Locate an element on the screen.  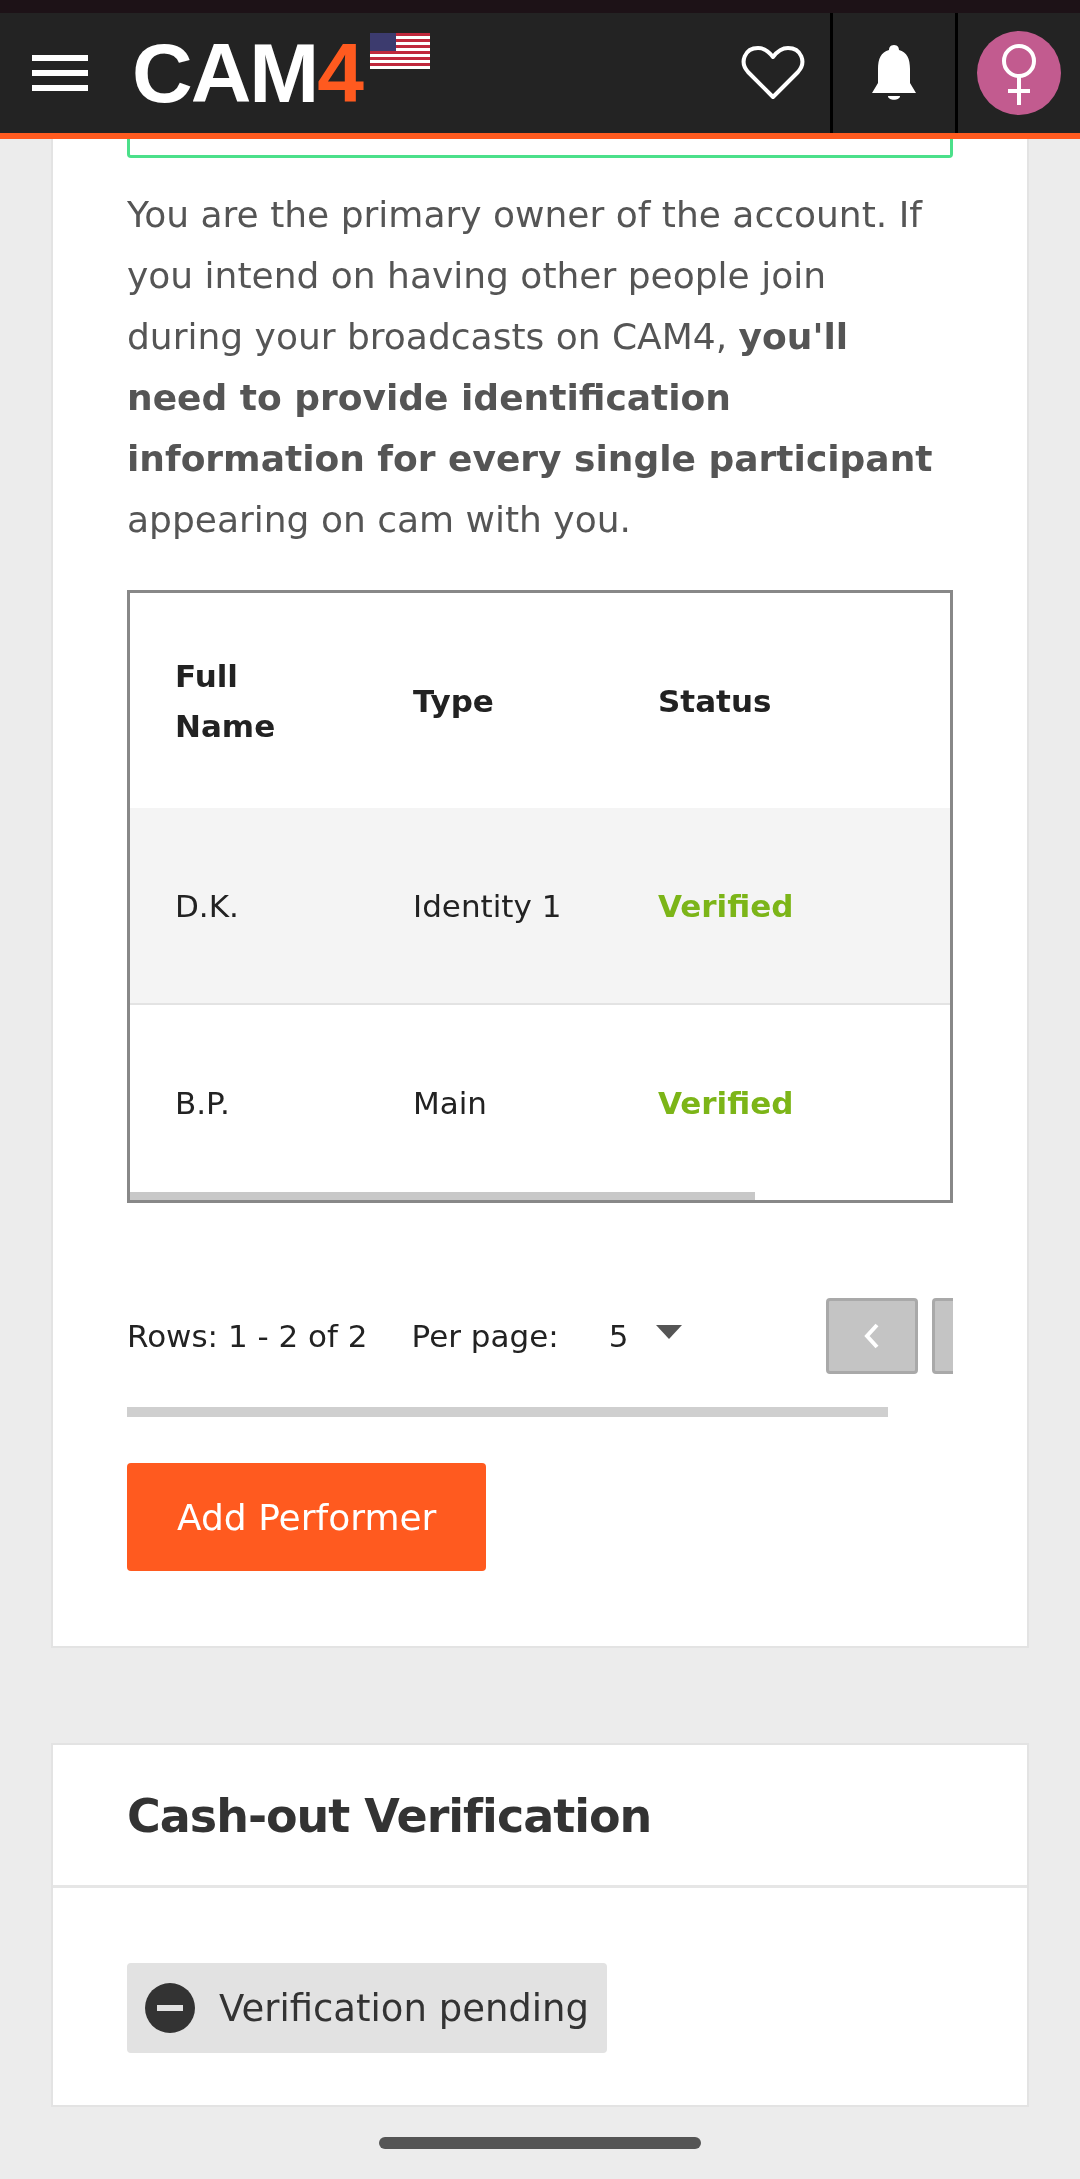
table-cell: D.K. is located at coordinates (207, 905).